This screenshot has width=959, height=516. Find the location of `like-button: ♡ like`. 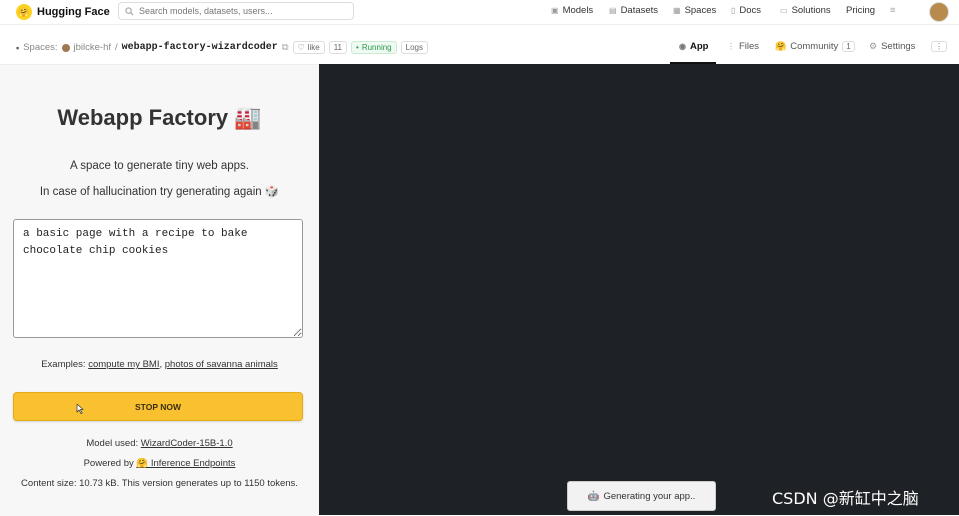

like-button: ♡ like is located at coordinates (308, 47).